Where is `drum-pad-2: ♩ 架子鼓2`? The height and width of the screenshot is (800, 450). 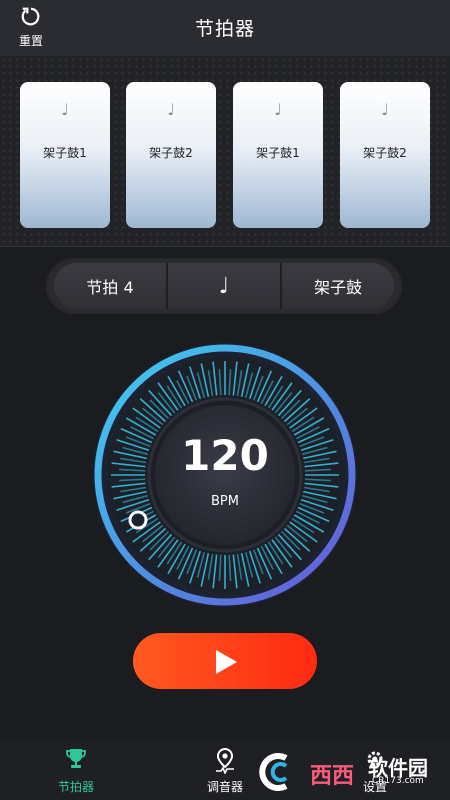
drum-pad-2: ♩ 架子鼓2 is located at coordinates (171, 155).